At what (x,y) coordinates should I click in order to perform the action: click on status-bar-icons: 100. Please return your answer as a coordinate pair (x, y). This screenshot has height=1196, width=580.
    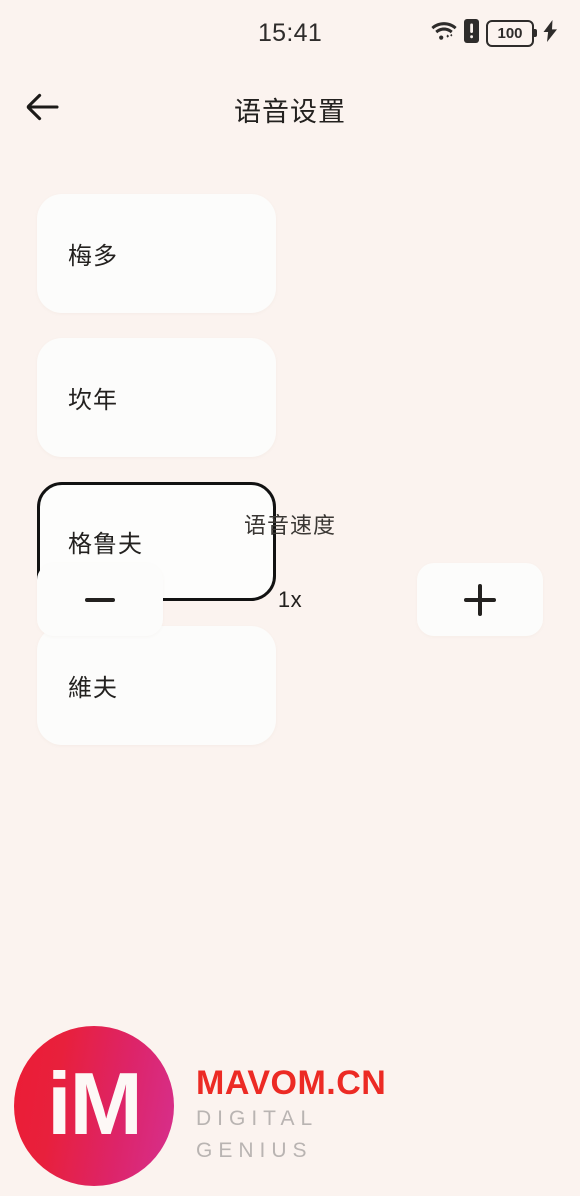
    Looking at the image, I should click on (494, 33).